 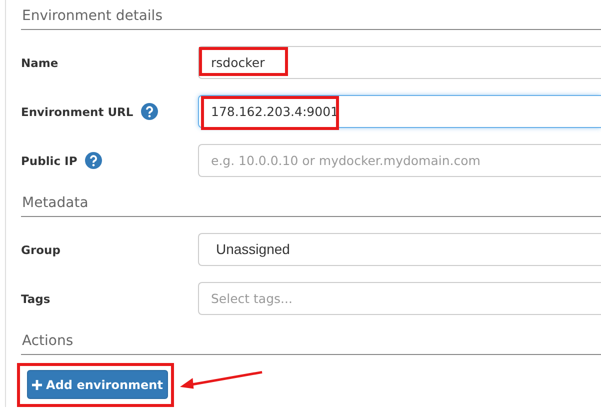 What do you see at coordinates (77, 111) in the screenshot?
I see `field-label: Environment URL` at bounding box center [77, 111].